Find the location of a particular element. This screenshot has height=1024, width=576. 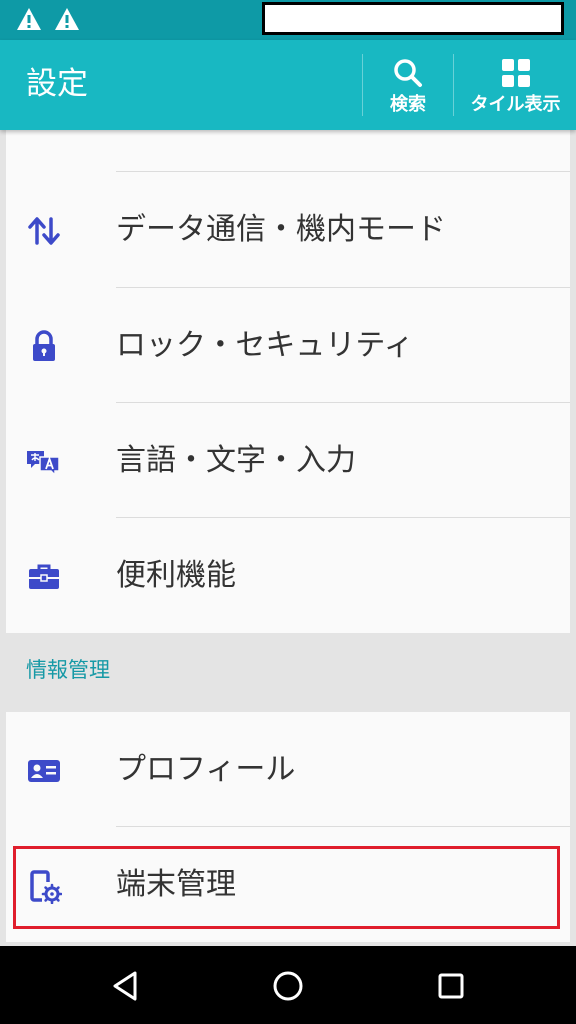

search-button: 検索 is located at coordinates (408, 85).